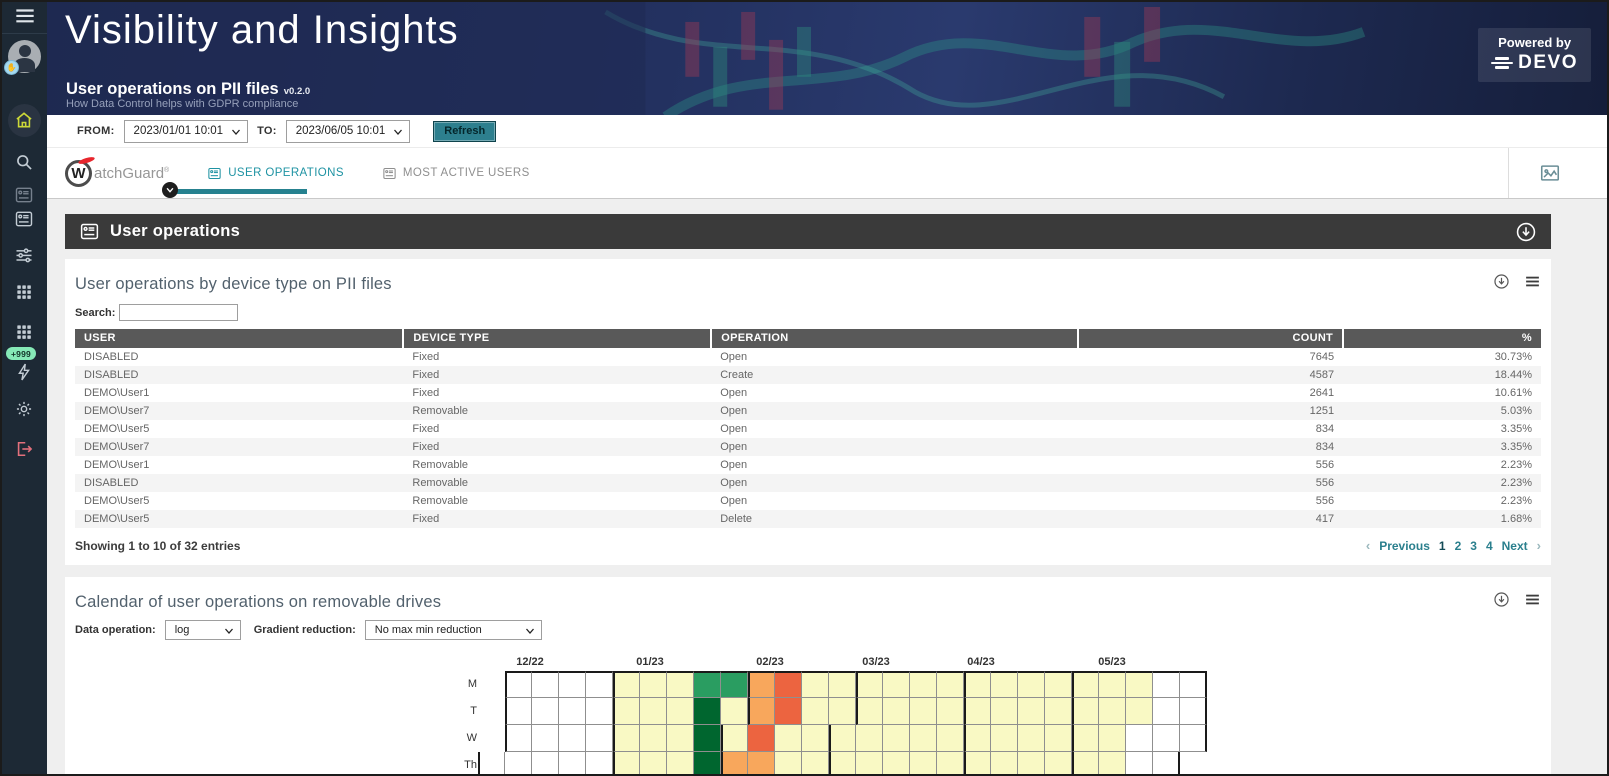  What do you see at coordinates (24, 219) in the screenshot?
I see `nav-board` at bounding box center [24, 219].